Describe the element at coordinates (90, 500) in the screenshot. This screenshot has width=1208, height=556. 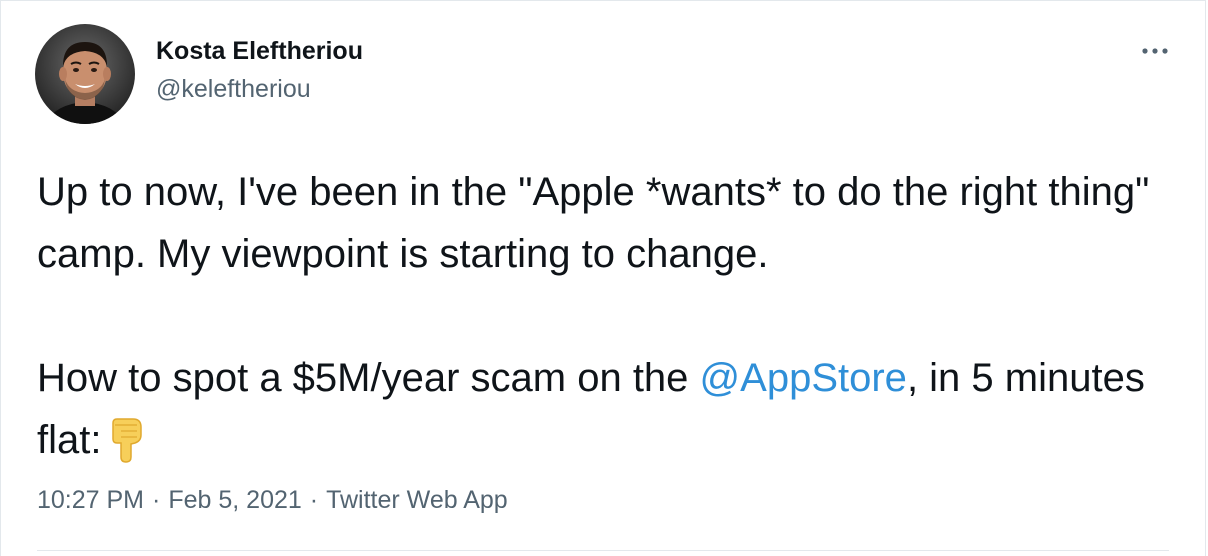
I see `tweet-time: 10:27 PM` at that location.